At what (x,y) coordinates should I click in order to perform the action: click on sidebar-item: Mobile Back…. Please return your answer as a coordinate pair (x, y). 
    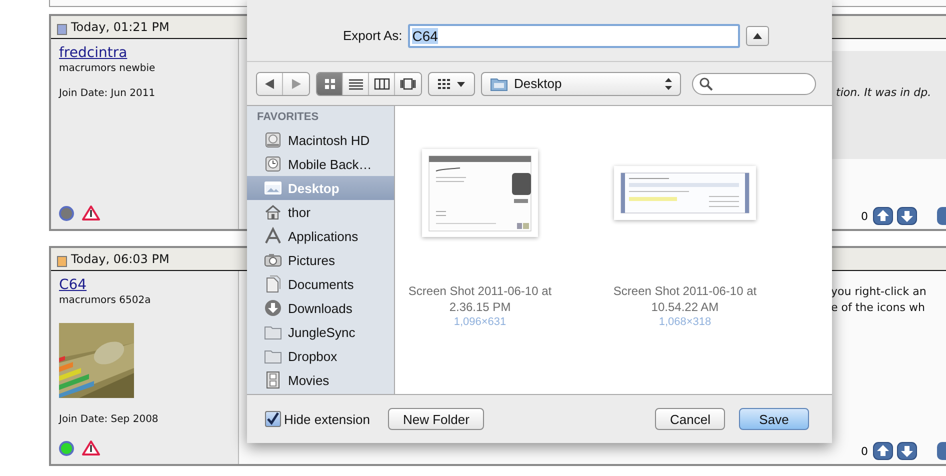
    Looking at the image, I should click on (320, 164).